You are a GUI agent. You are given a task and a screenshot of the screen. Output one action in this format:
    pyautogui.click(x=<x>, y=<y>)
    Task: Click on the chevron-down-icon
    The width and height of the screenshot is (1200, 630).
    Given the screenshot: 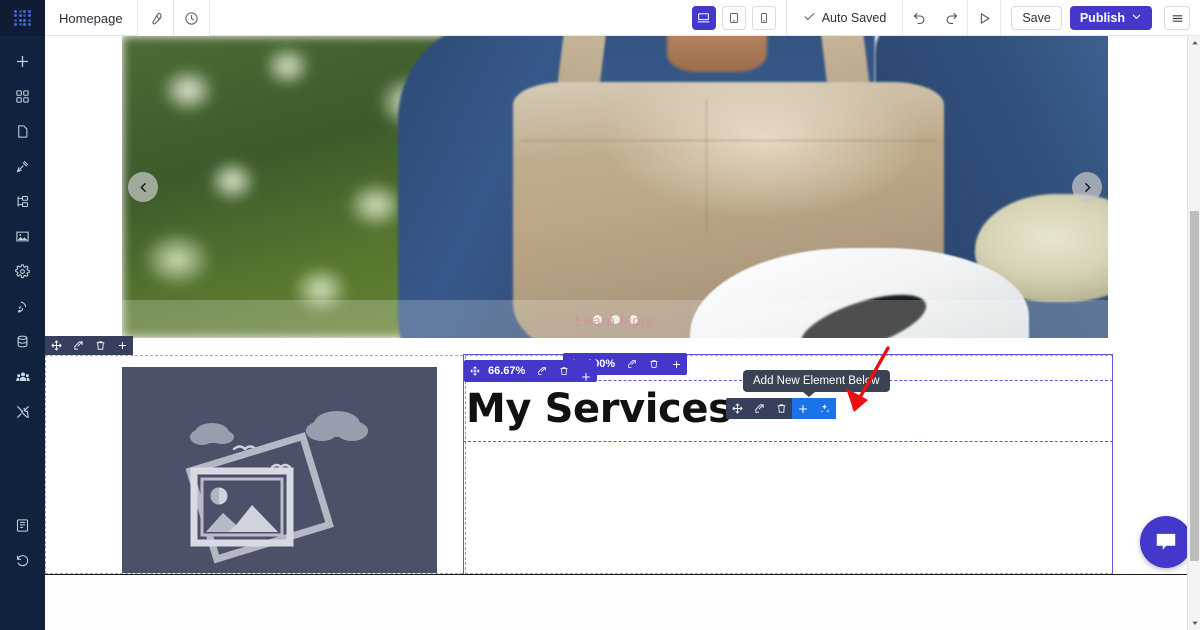 What is the action you would take?
    pyautogui.click(x=1136, y=18)
    